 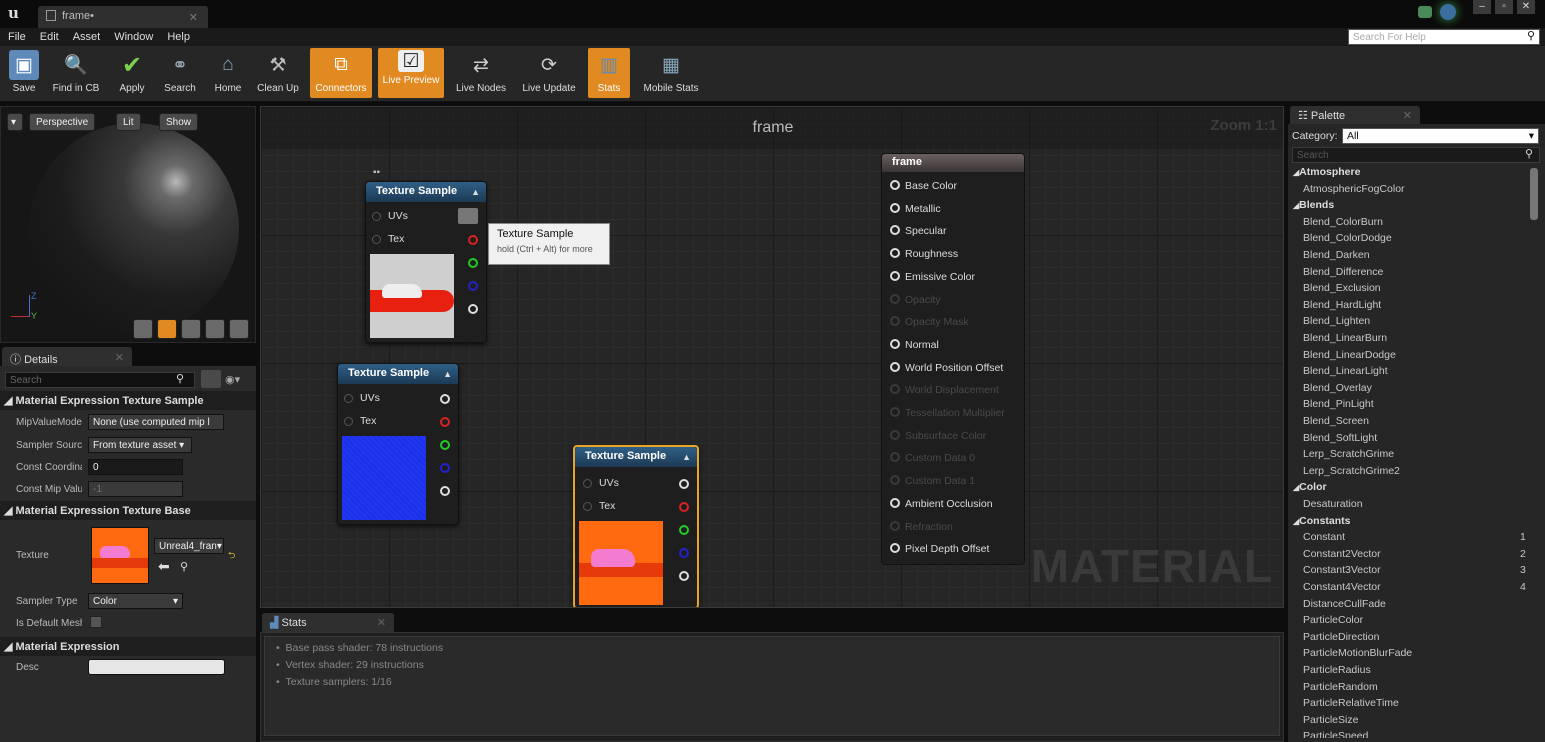 What do you see at coordinates (1337, 388) in the screenshot?
I see `palette-item: Blend_Overlay` at bounding box center [1337, 388].